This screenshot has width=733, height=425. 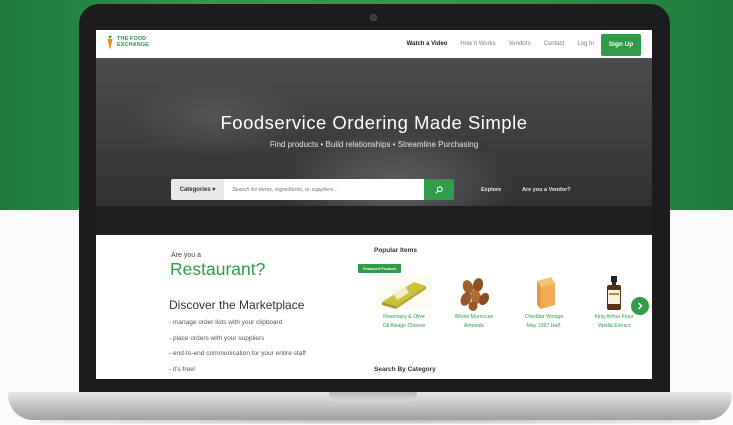 What do you see at coordinates (614, 317) in the screenshot?
I see `product-name: King Arthur Flour` at bounding box center [614, 317].